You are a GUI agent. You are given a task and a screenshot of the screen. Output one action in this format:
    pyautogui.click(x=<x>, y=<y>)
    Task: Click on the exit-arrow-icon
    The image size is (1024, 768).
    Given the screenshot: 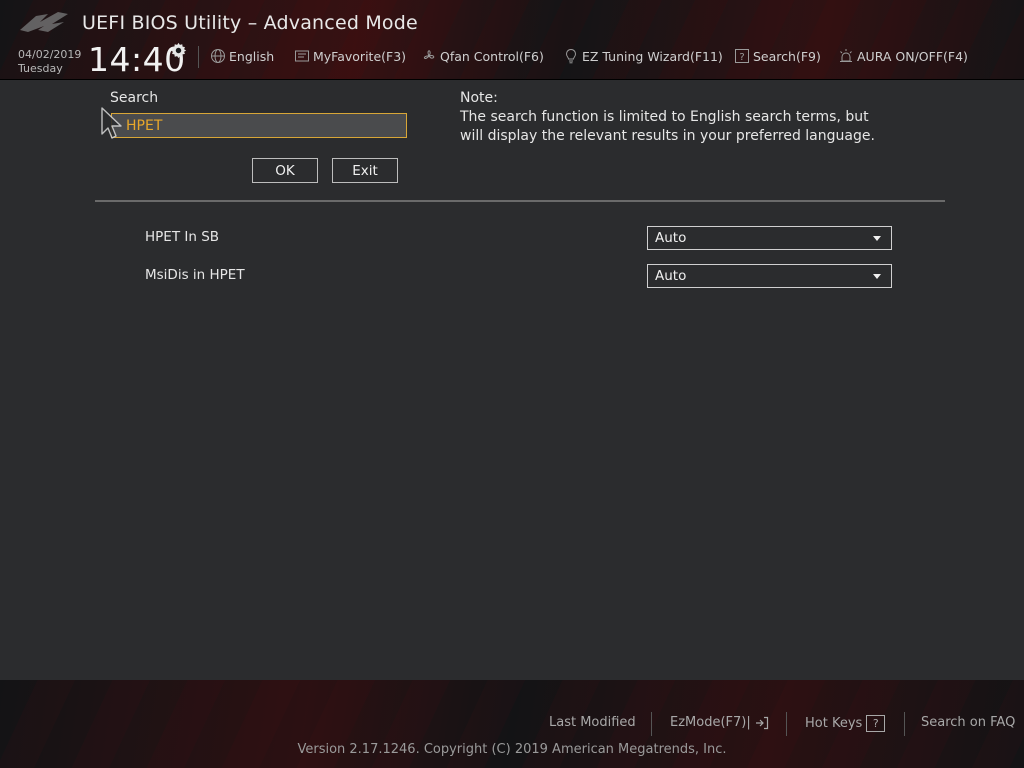 What is the action you would take?
    pyautogui.click(x=761, y=722)
    